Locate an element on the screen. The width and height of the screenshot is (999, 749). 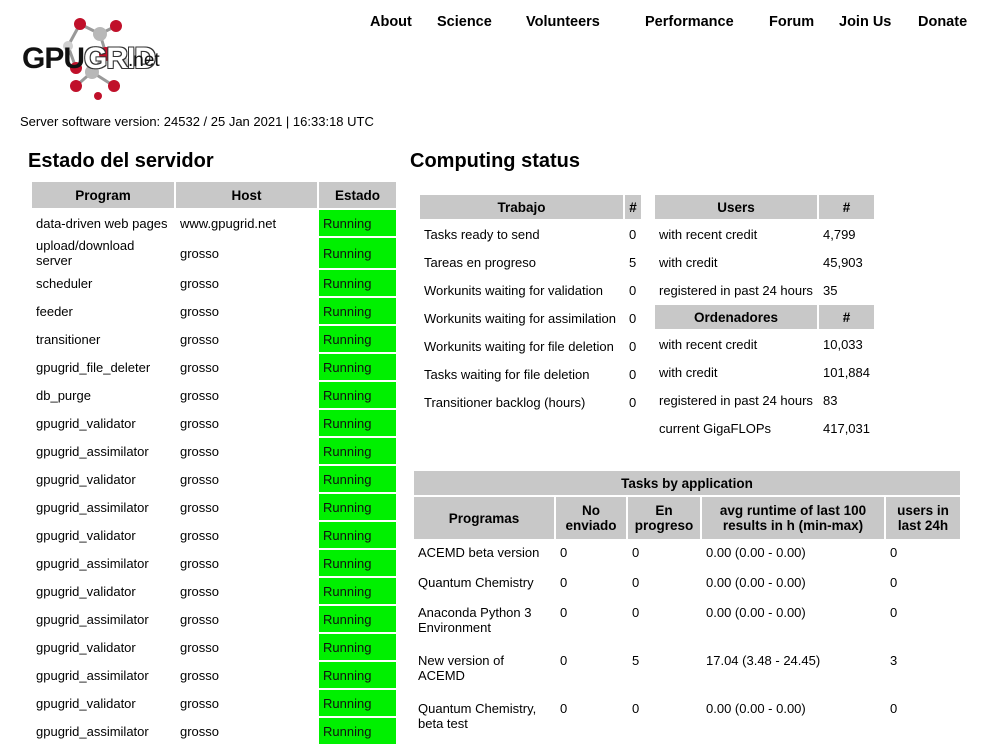
stat-value: 5 is located at coordinates (633, 262).